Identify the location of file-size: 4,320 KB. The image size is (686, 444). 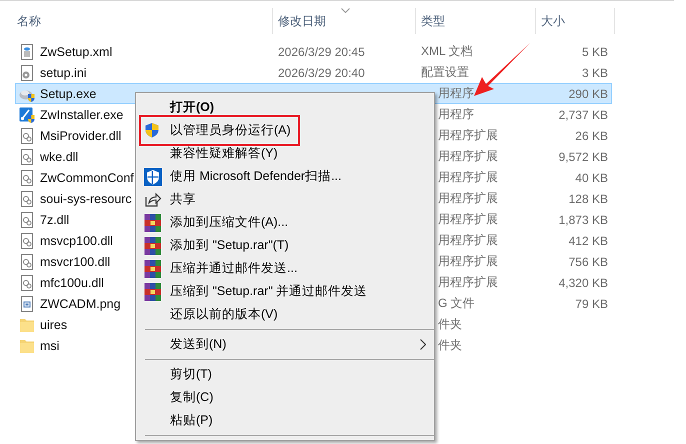
(583, 283).